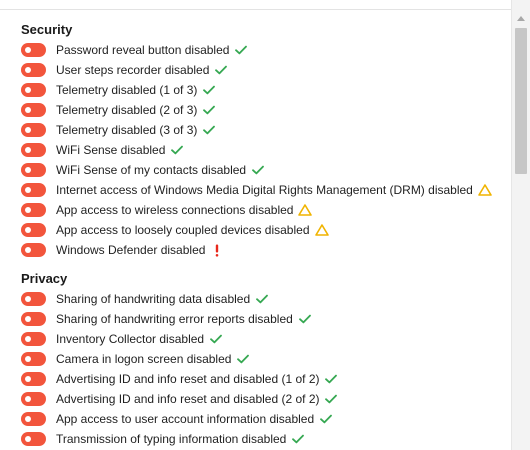 This screenshot has width=530, height=450. I want to click on setting-row: Telemetry disabled (3 of 3), so click(118, 130).